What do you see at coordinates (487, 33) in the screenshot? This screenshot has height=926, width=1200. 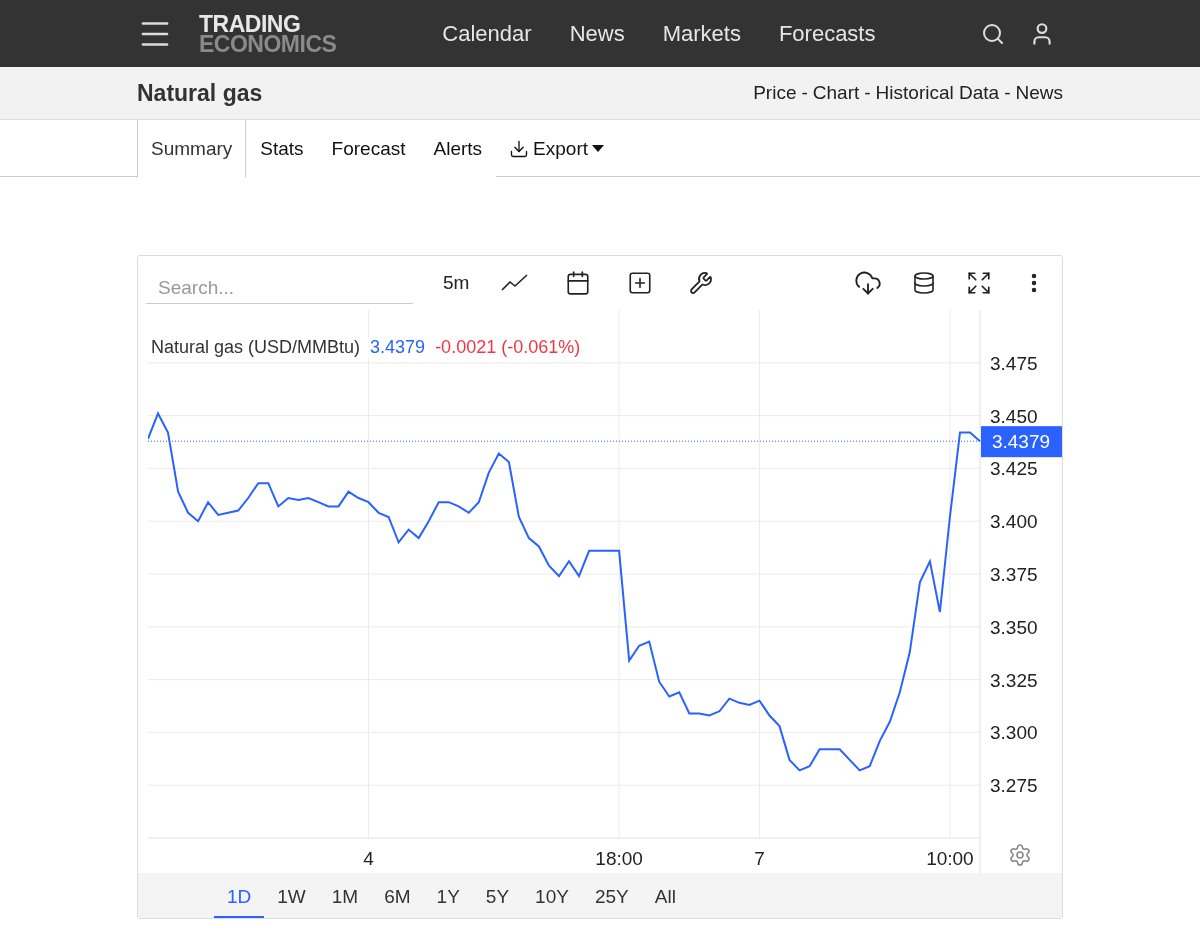 I see `nav-link: Calendar` at bounding box center [487, 33].